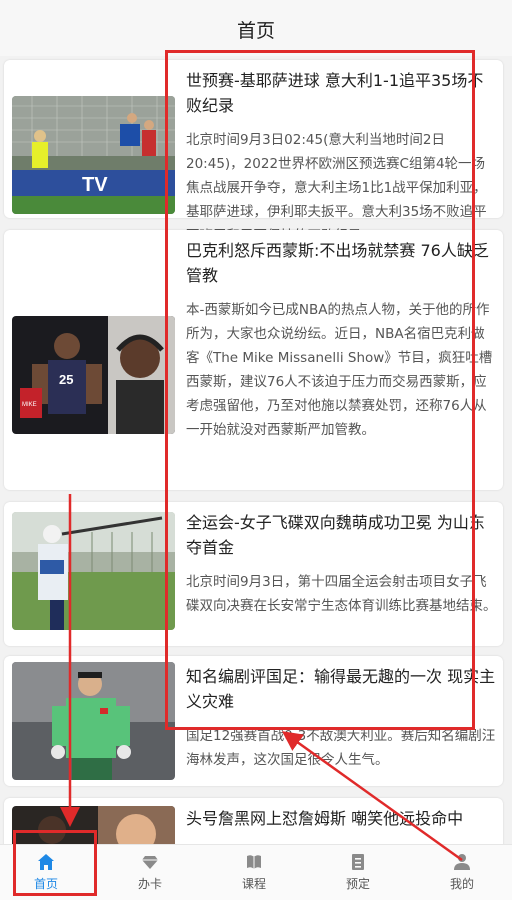 The image size is (512, 900). I want to click on nav-booking: 预定, so click(358, 872).